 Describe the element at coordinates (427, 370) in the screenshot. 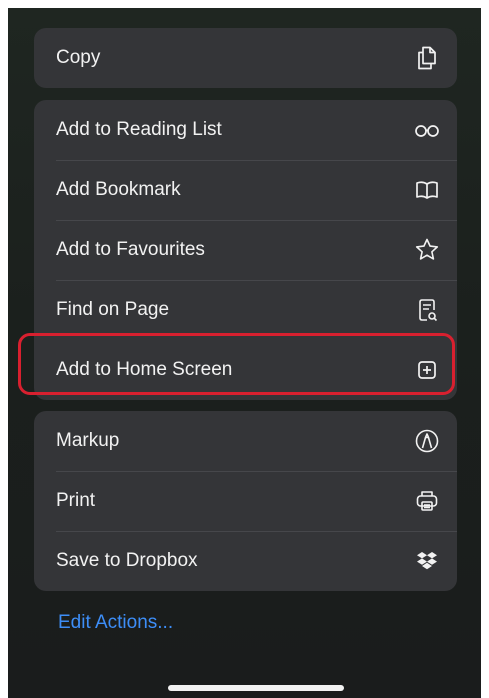

I see `plus-square-icon` at that location.